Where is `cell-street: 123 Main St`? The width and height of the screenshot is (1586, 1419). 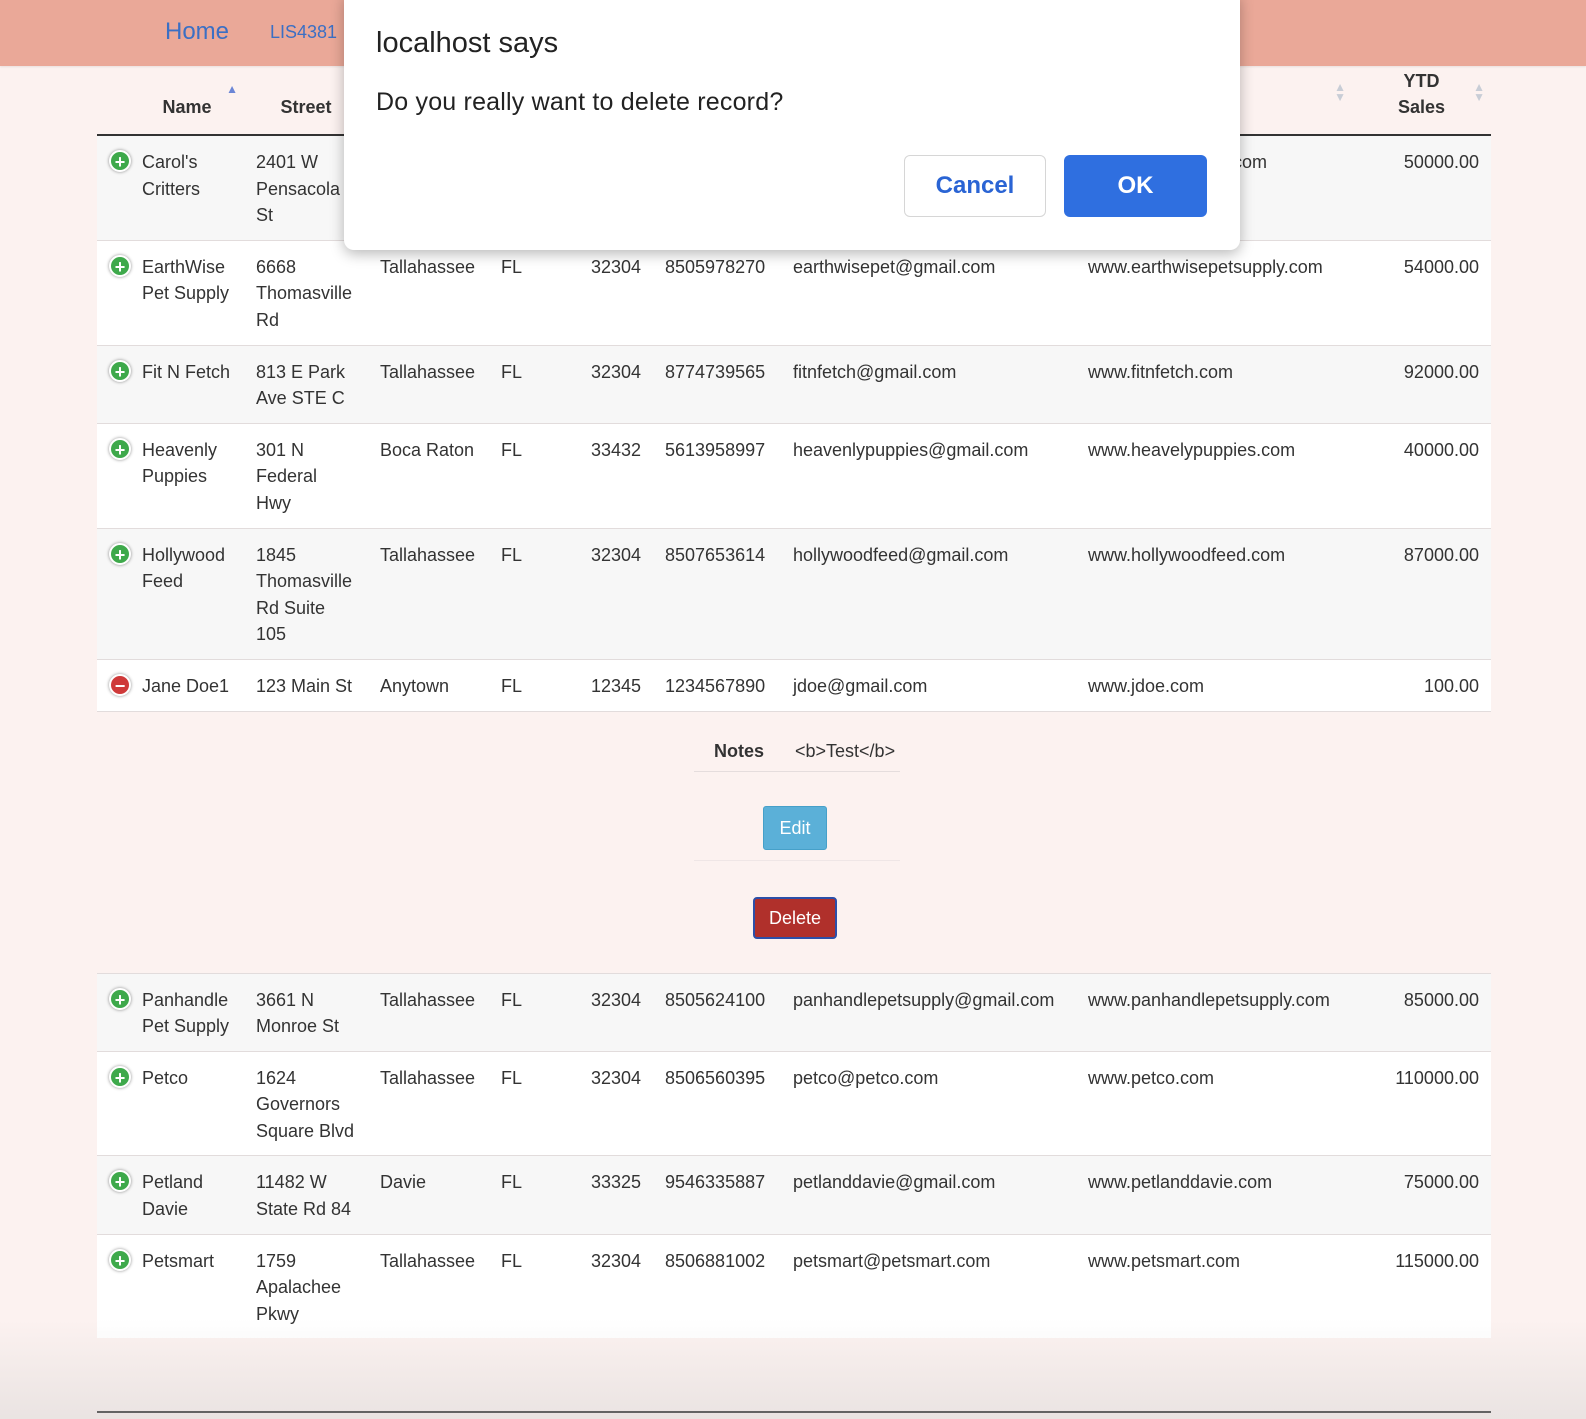
cell-street: 123 Main St is located at coordinates (306, 684).